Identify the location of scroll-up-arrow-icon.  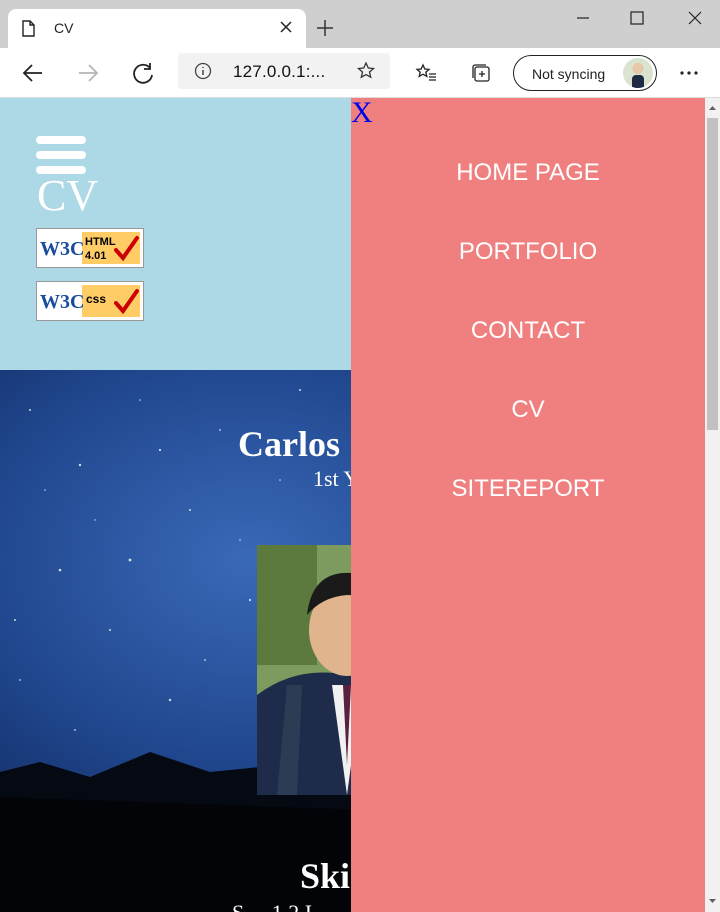
(712, 108).